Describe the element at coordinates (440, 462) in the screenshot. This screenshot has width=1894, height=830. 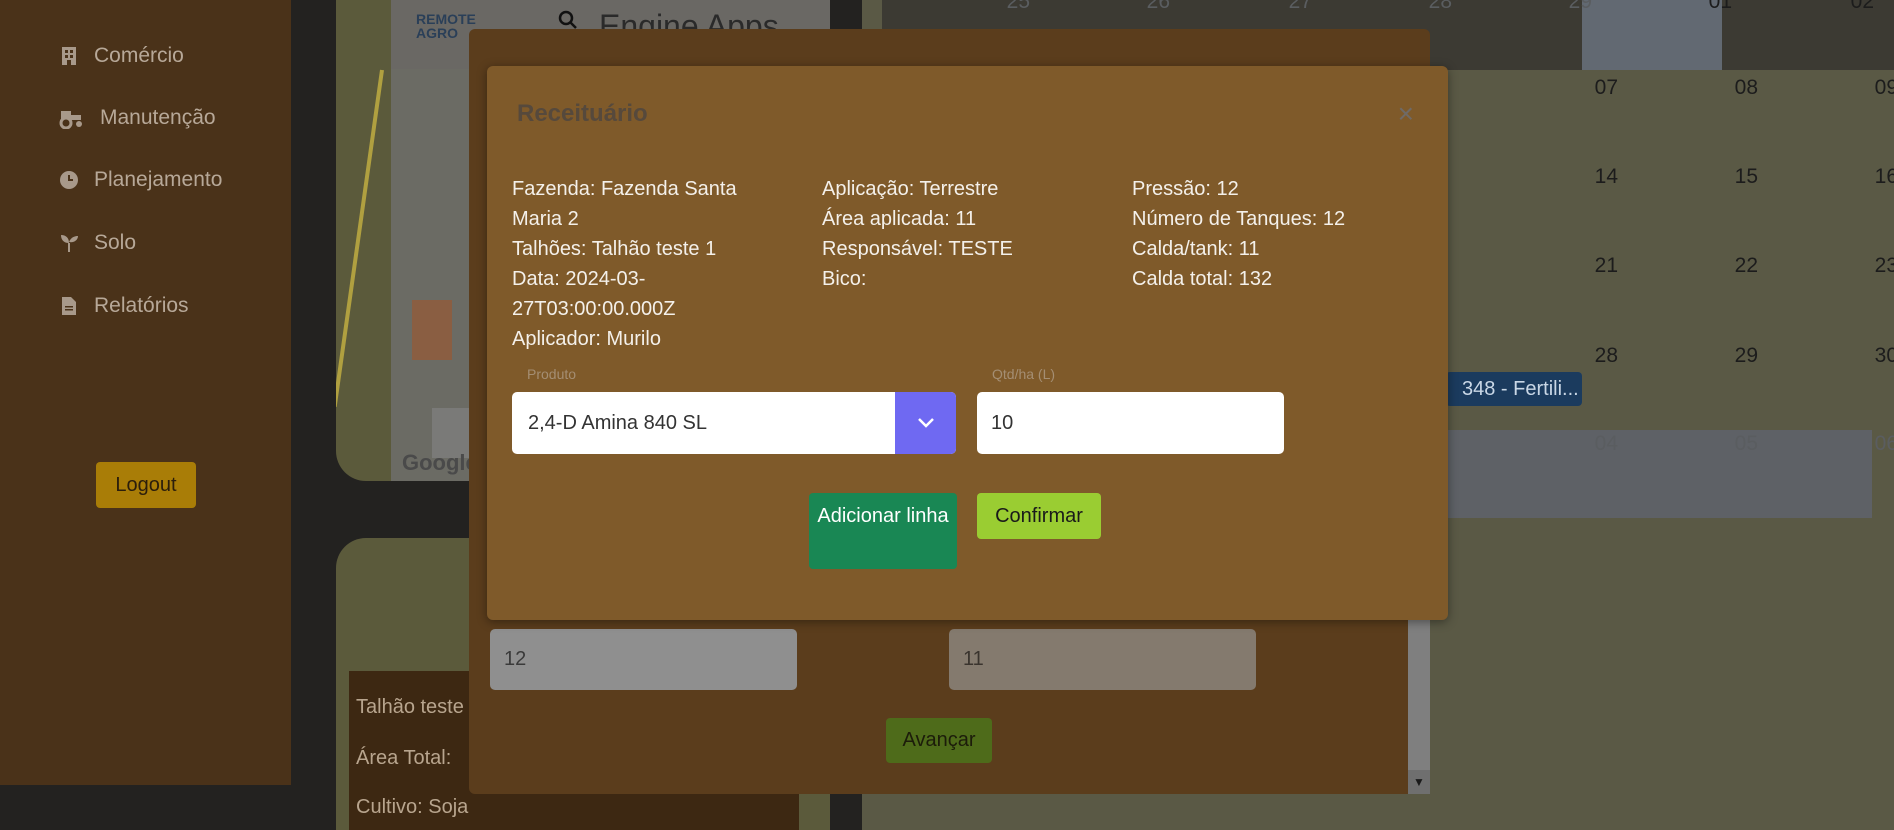
I see `map-attribution: Google` at that location.